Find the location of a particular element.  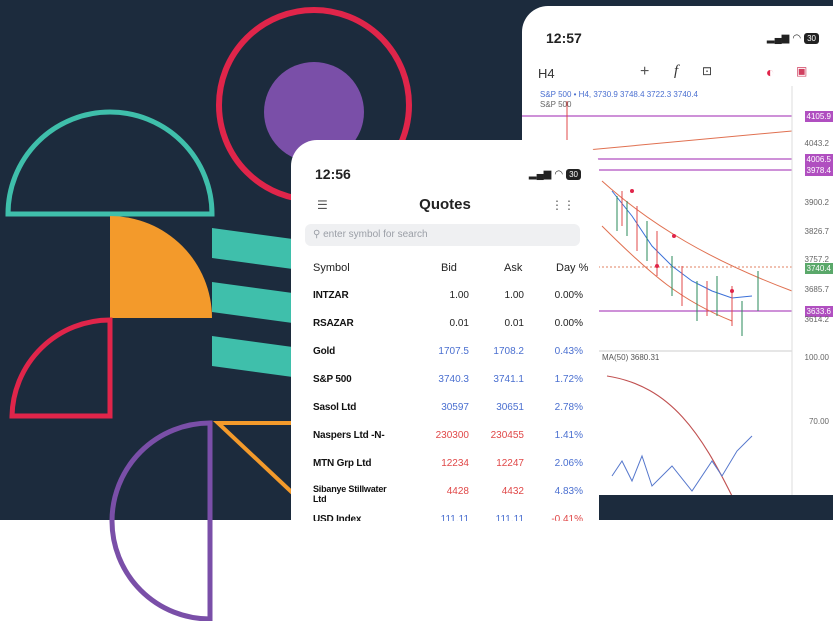

quote-row: S&P 500 3740.3 3741.1 1.72% is located at coordinates (445, 387).